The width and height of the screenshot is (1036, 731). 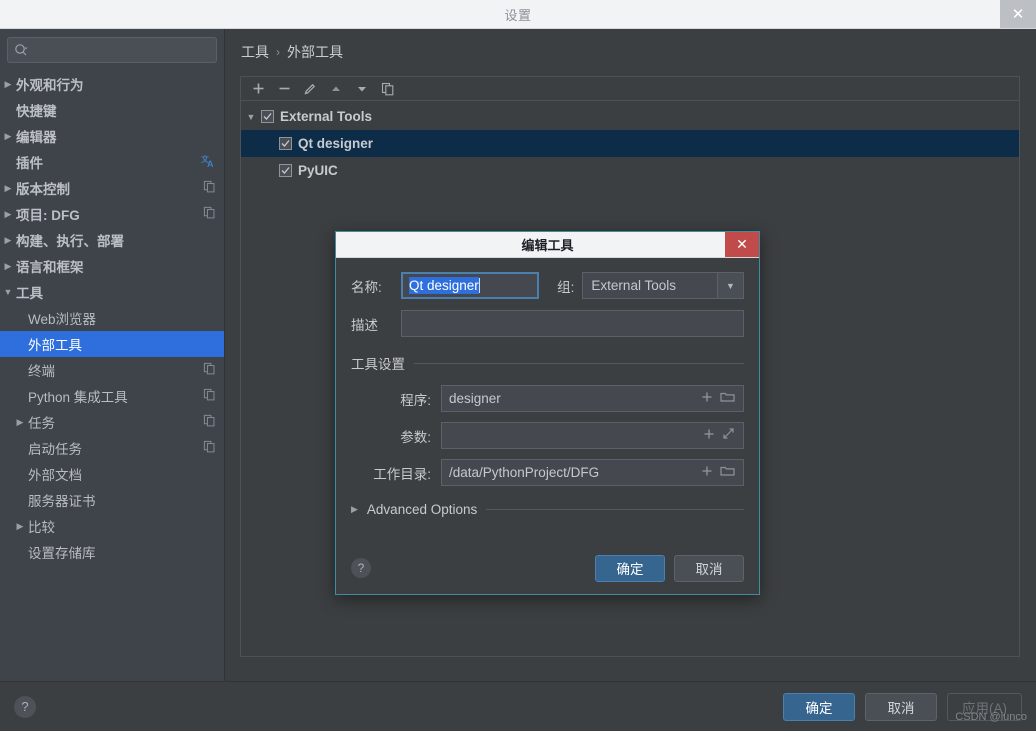 I want to click on dialog-help-icon: ?, so click(x=361, y=568).